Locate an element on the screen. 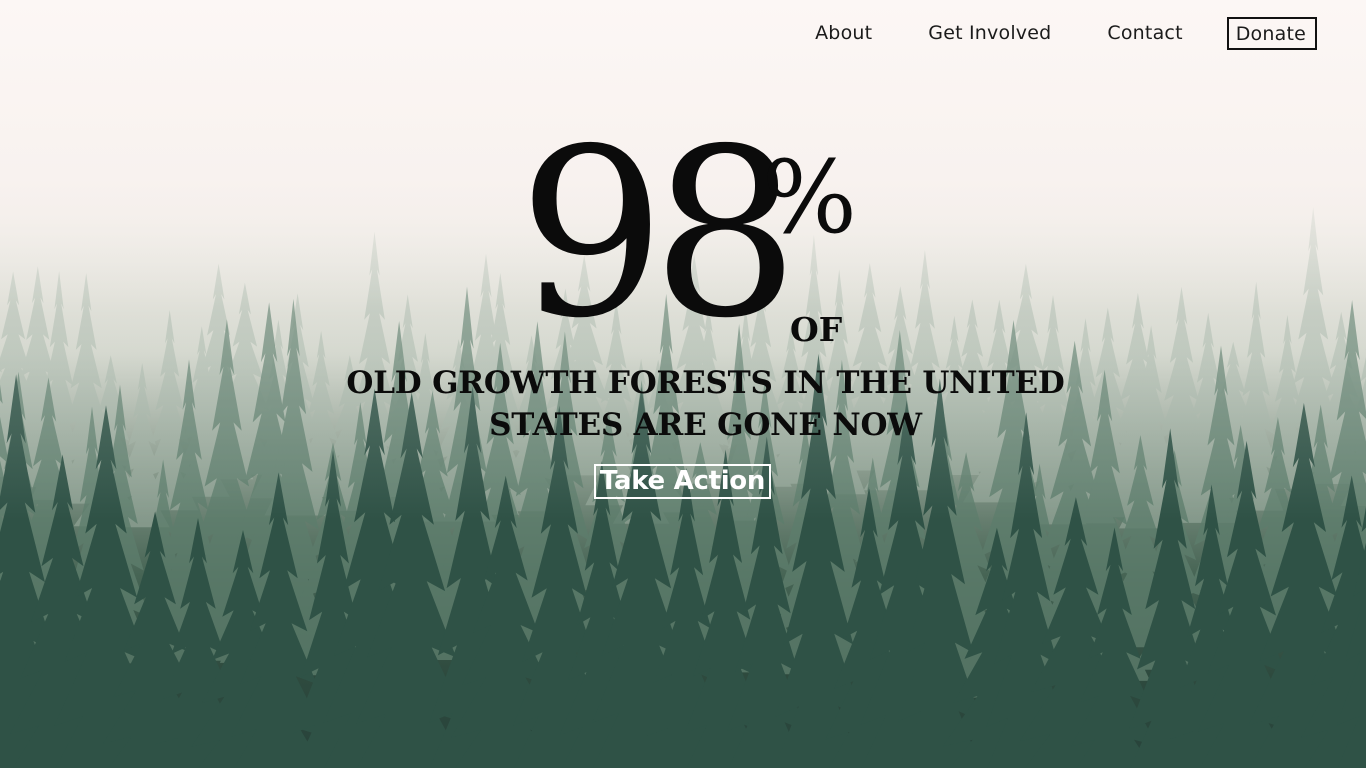  stat-percent-symbol: % is located at coordinates (810, 197).